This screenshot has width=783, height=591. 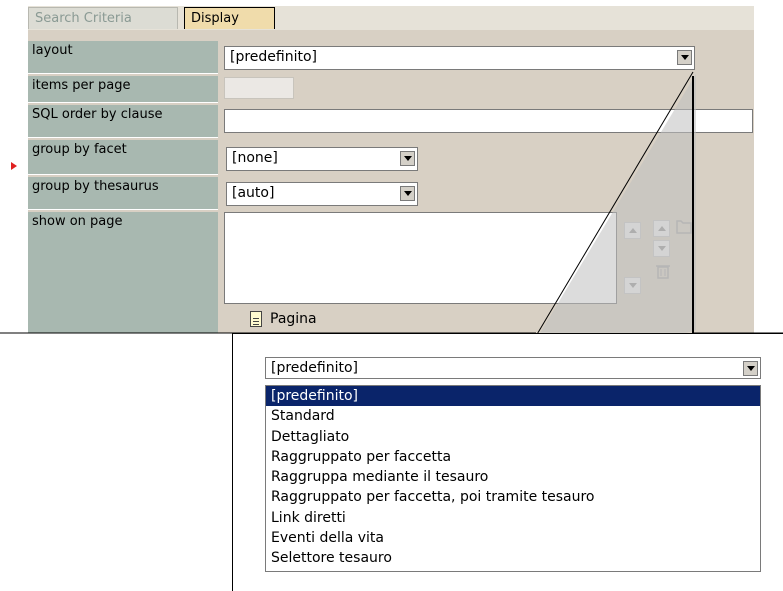 What do you see at coordinates (513, 396) in the screenshot?
I see `option-predefinito: [predefinito]` at bounding box center [513, 396].